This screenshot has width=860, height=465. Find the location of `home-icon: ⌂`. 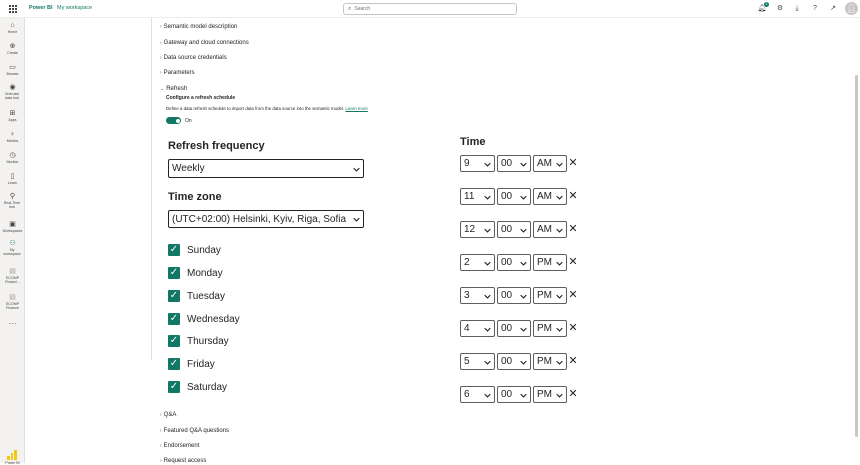

home-icon: ⌂ is located at coordinates (12, 25).